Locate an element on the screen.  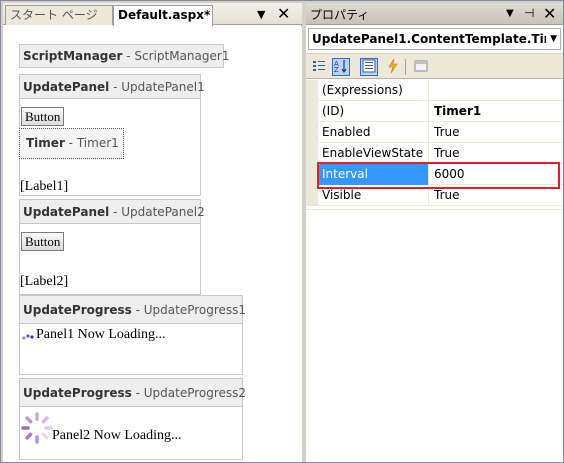
label2: [Label2] is located at coordinates (44, 282).